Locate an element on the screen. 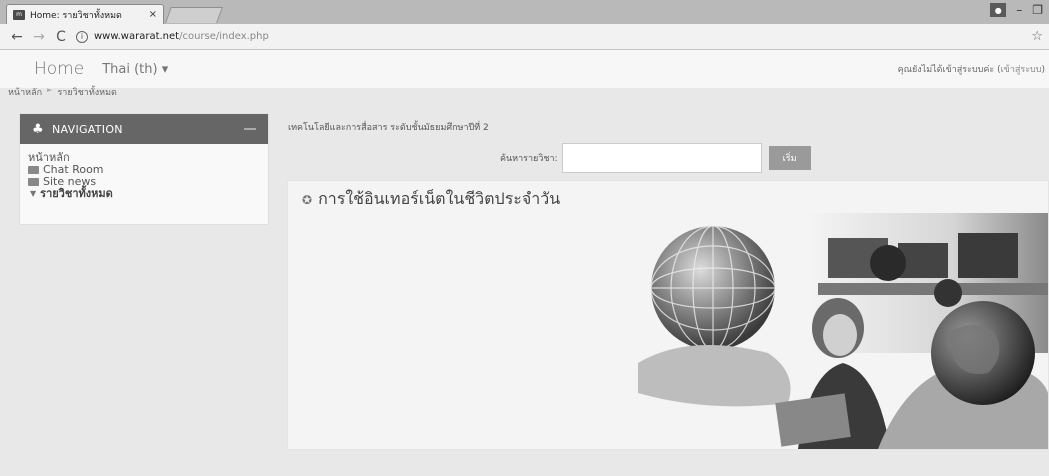 The image size is (1049, 476). window-controls: ● – ❐ is located at coordinates (1016, 10).